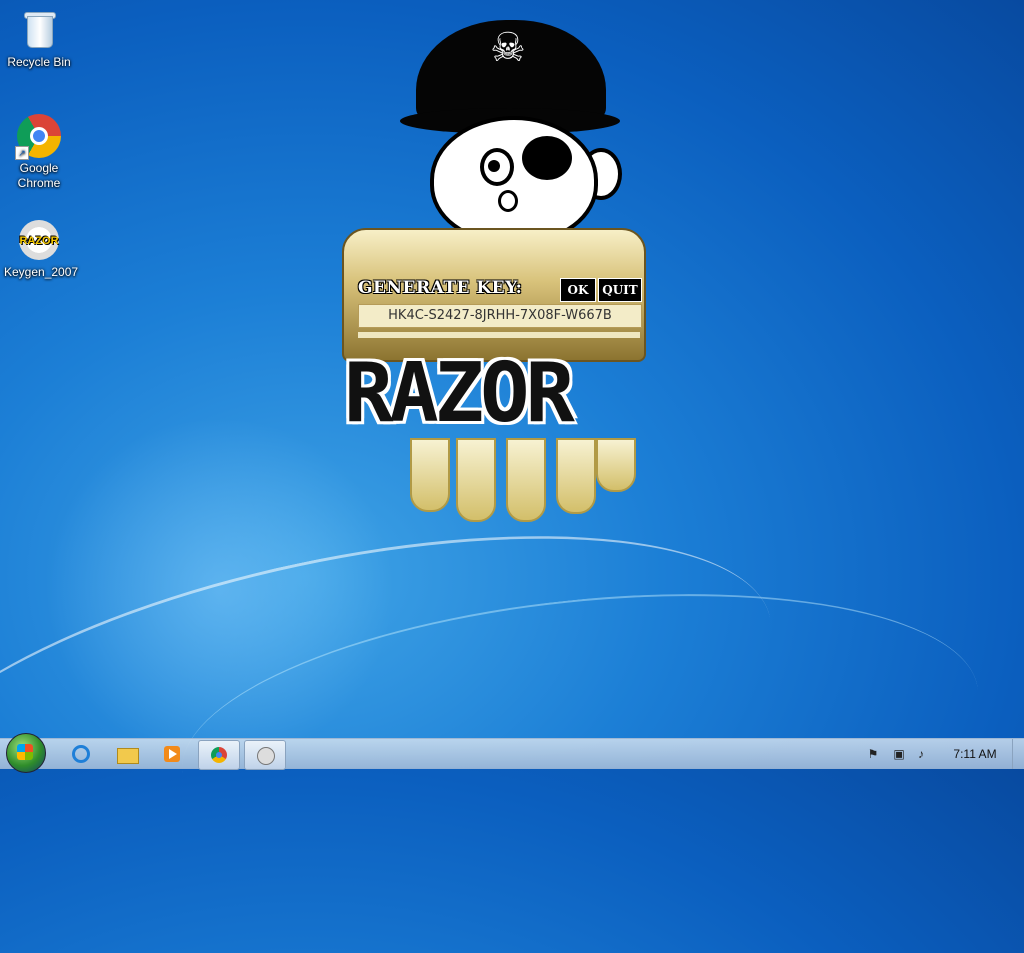  I want to click on razor-keygen-icon: RAZOR, so click(39, 240).